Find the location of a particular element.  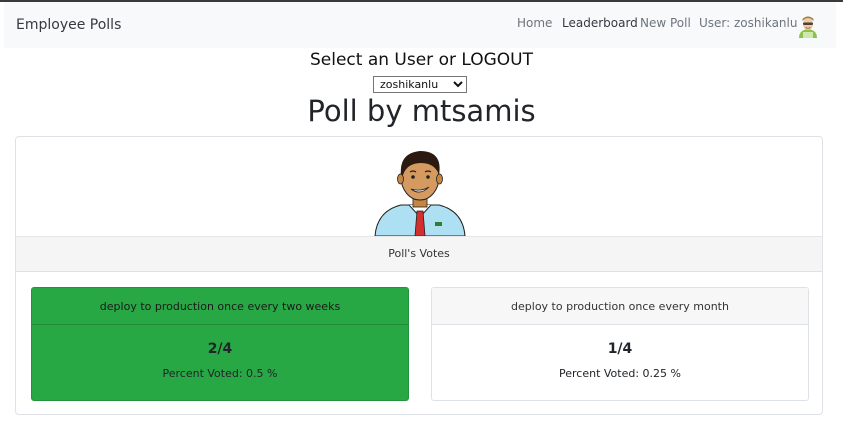

poll-option-2-text: deploy to production once every month is located at coordinates (620, 306).